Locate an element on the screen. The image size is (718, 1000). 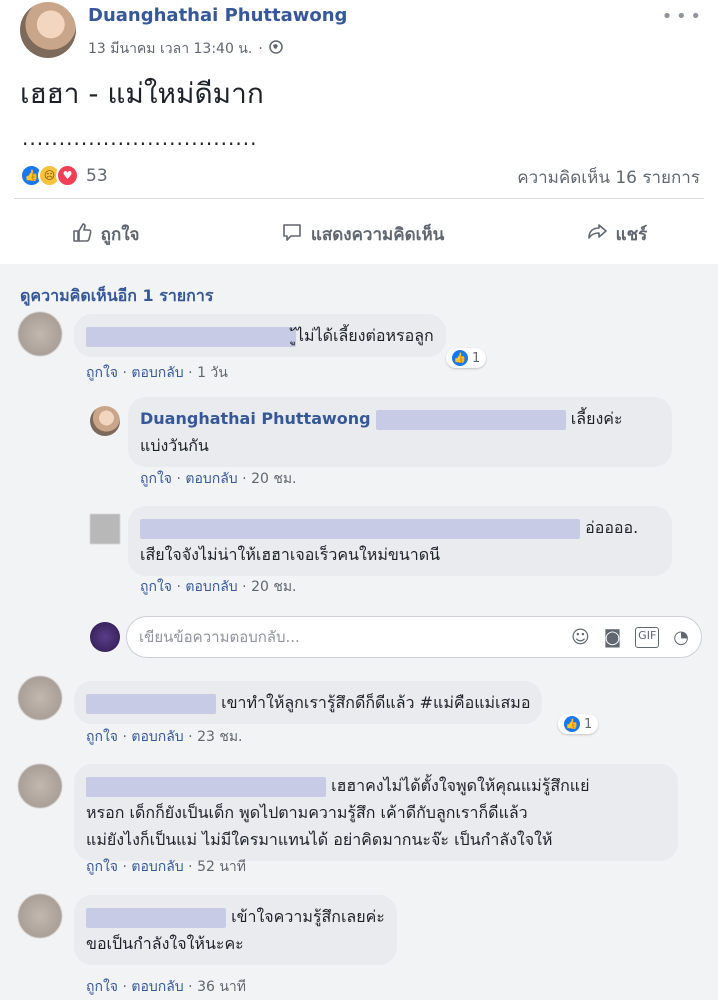
comment-icon is located at coordinates (292, 234).